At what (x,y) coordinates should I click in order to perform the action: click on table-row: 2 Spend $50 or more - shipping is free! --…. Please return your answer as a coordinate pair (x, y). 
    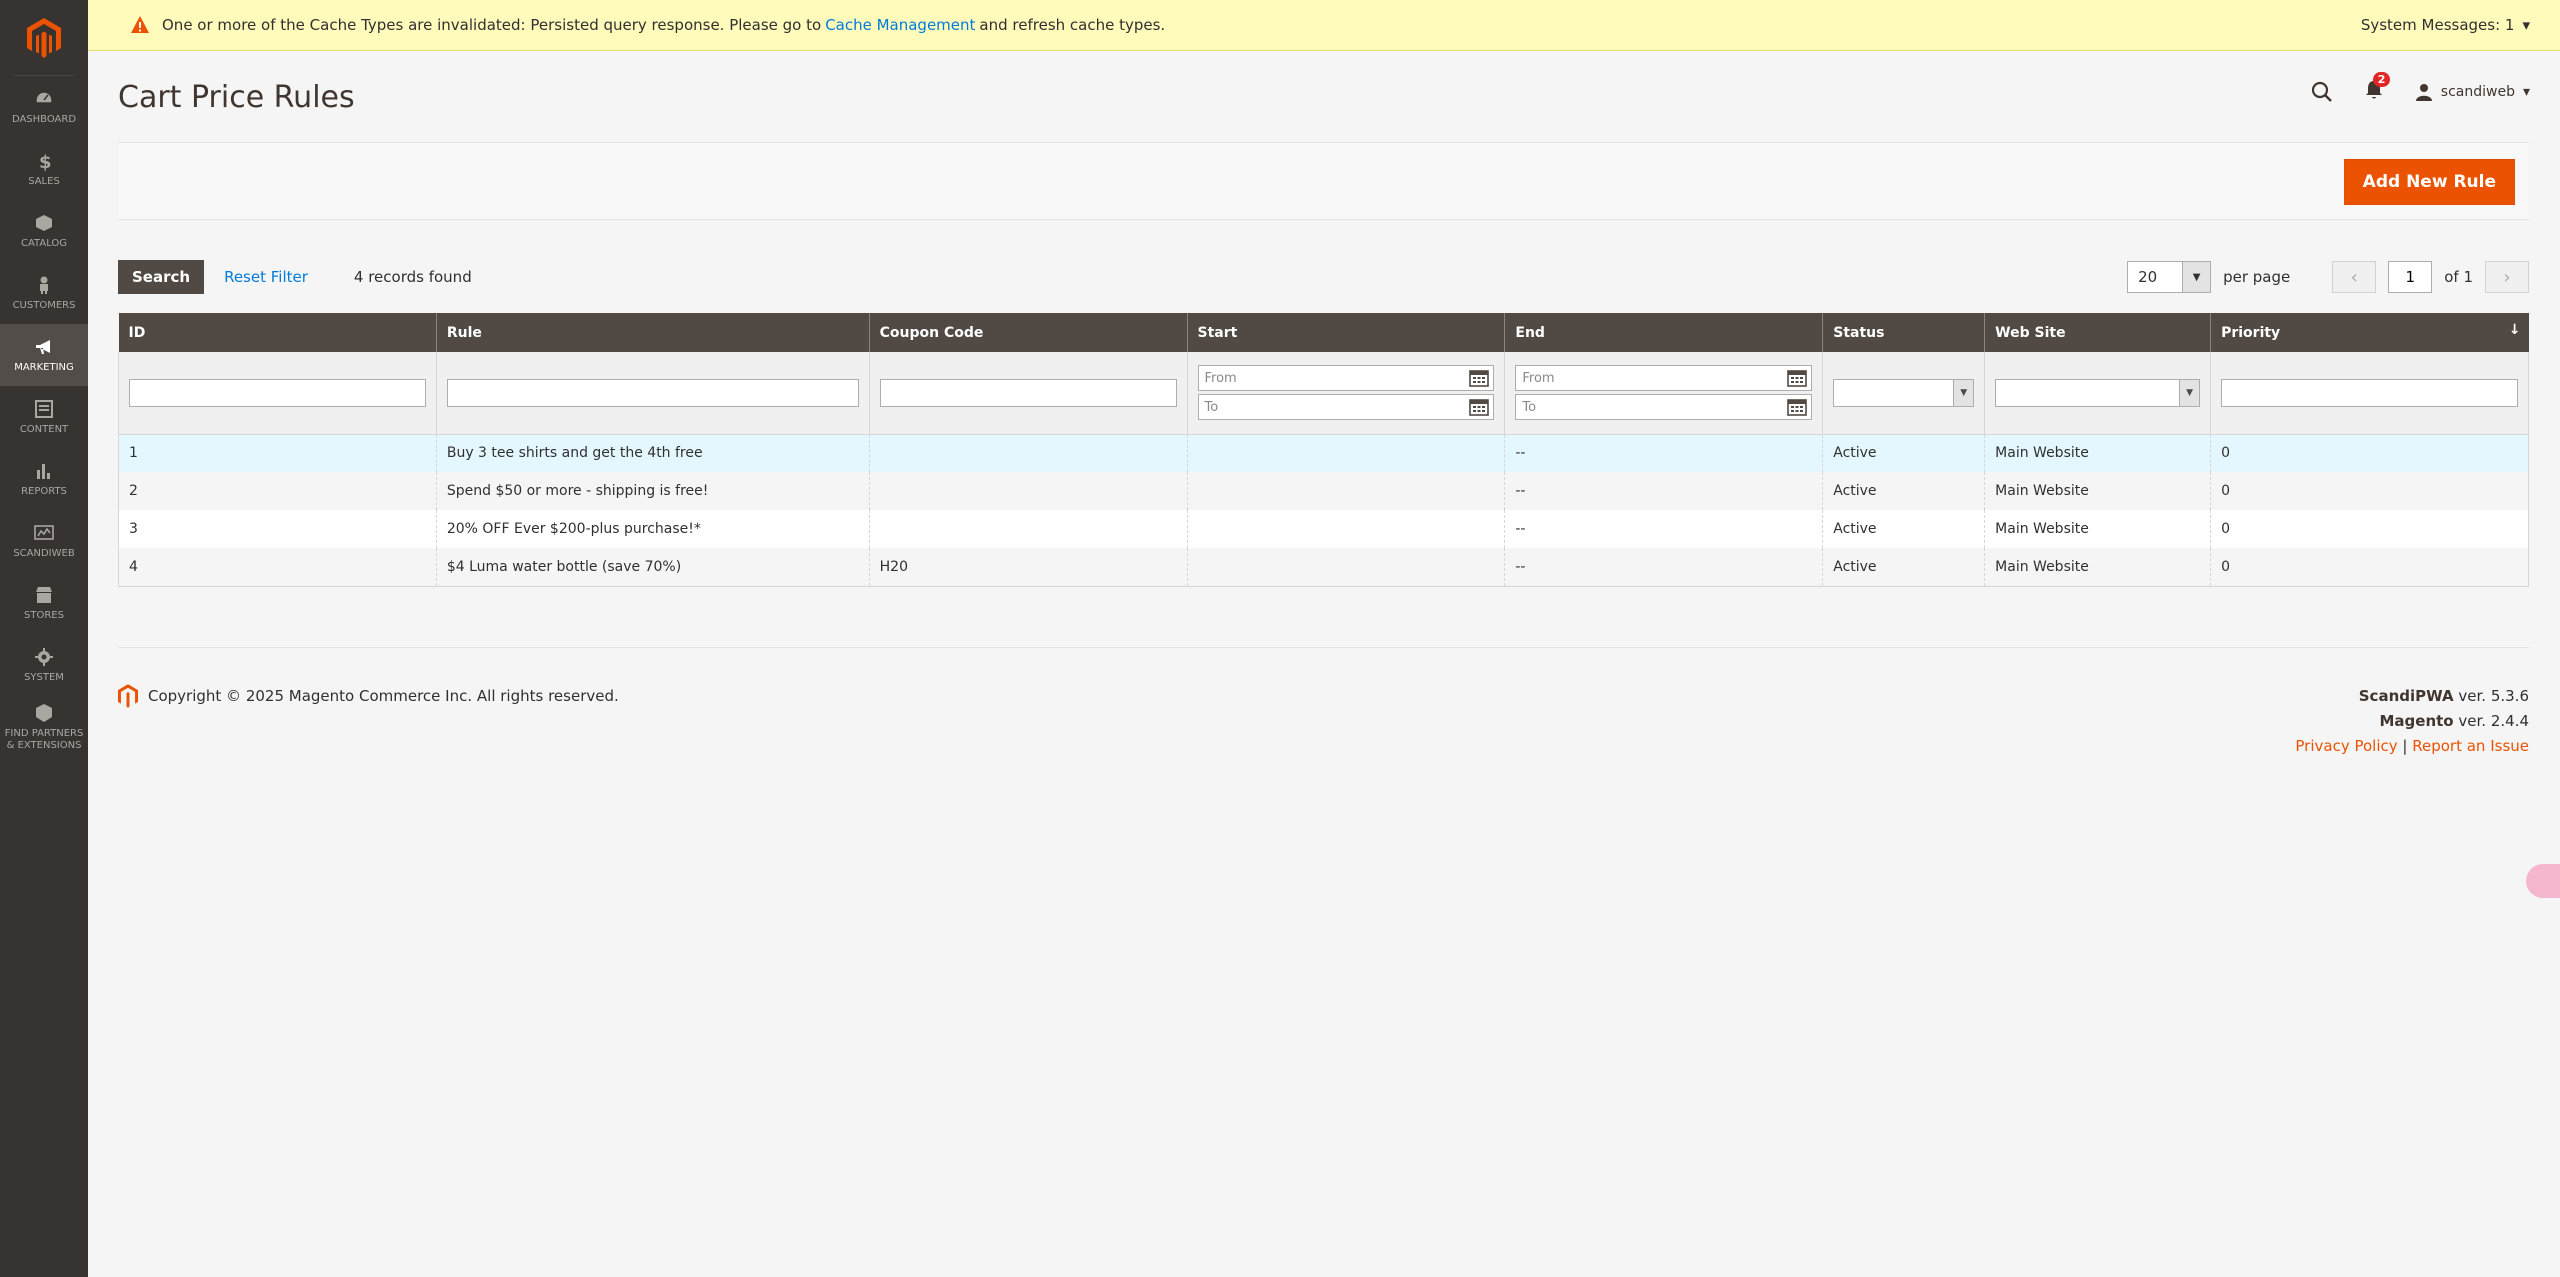
    Looking at the image, I should click on (1323, 491).